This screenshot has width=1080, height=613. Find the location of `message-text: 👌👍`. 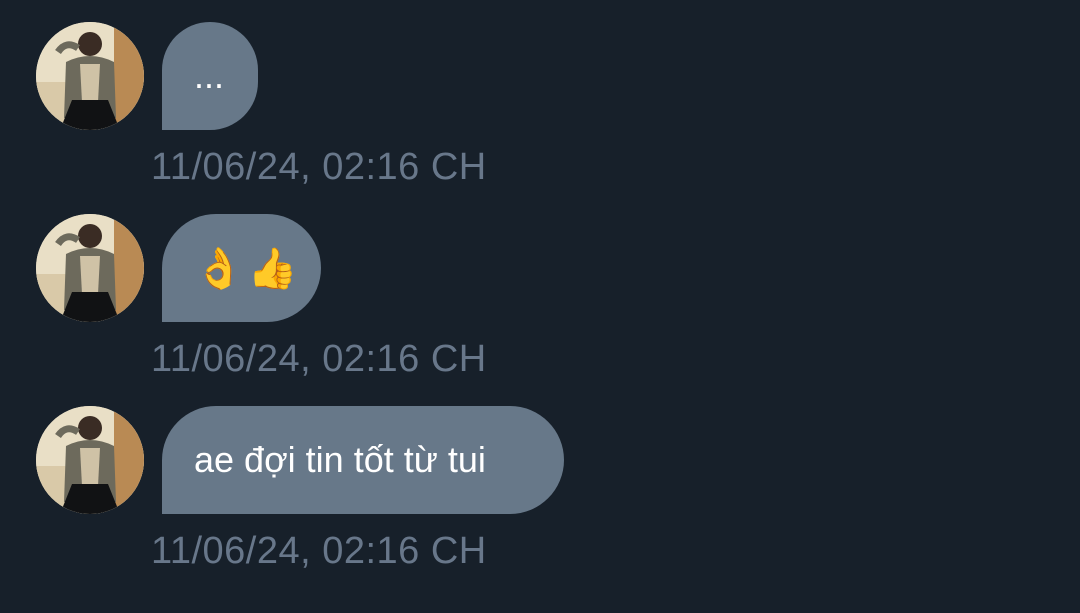

message-text: 👌👍 is located at coordinates (248, 268).